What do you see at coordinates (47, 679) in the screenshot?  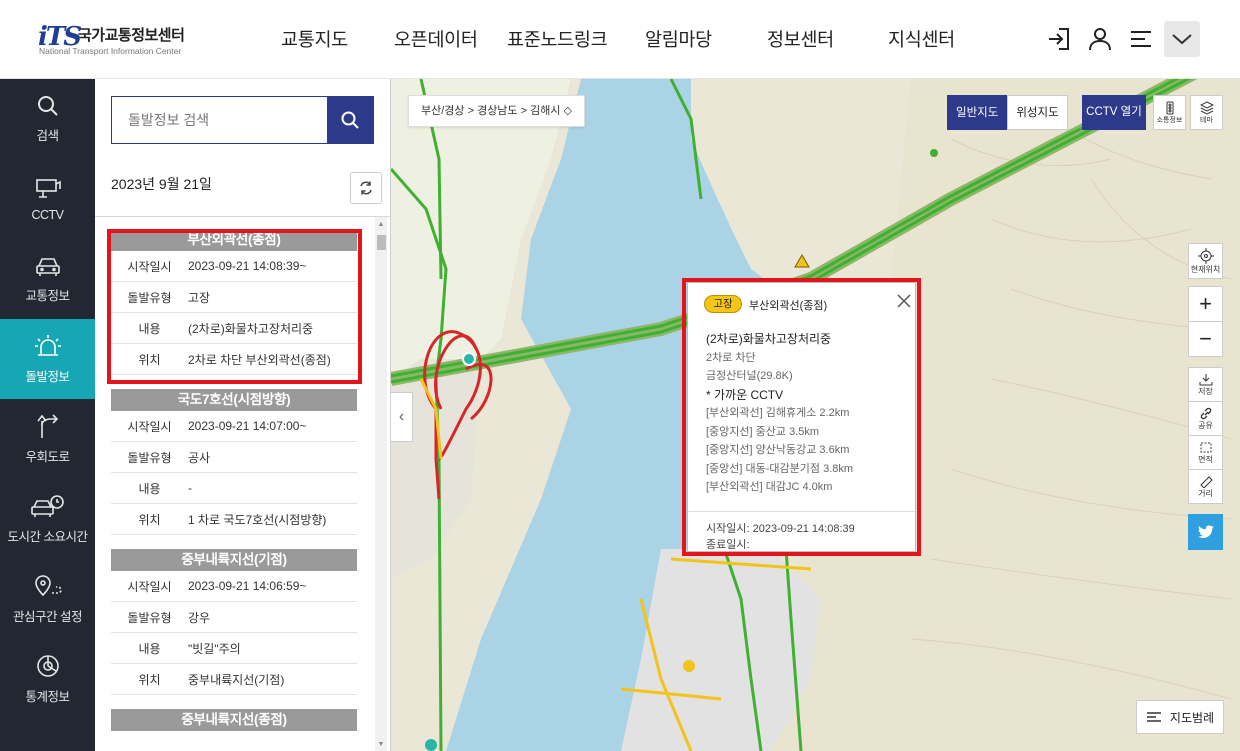 I see `rail-statistics: 통계정보` at bounding box center [47, 679].